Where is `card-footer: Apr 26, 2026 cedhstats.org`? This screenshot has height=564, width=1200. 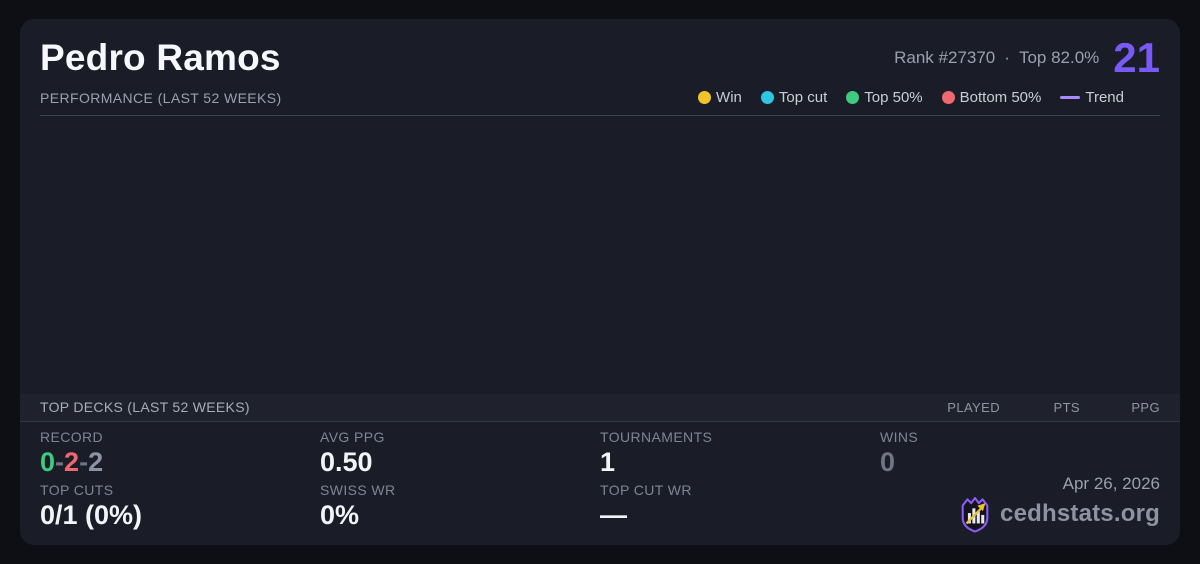 card-footer: Apr 26, 2026 cedhstats.org is located at coordinates (1059, 503).